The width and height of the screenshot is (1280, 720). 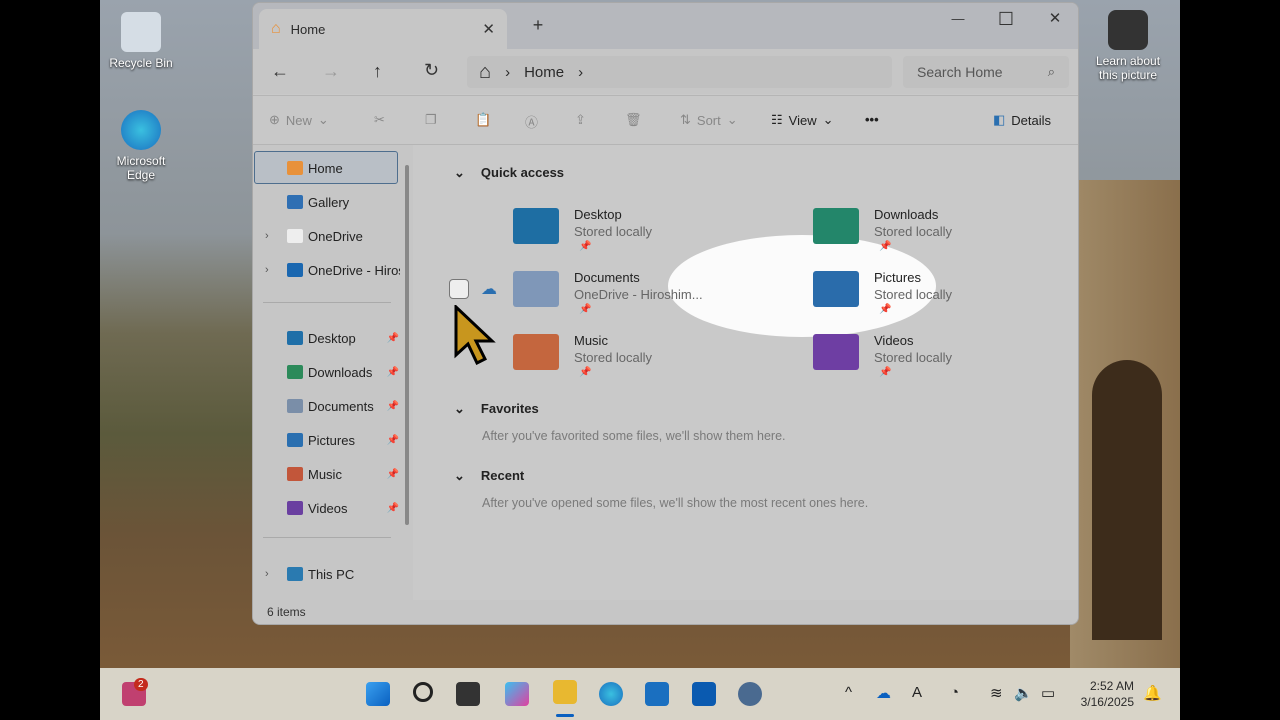 I want to click on ime-icon: A, so click(x=917, y=692).